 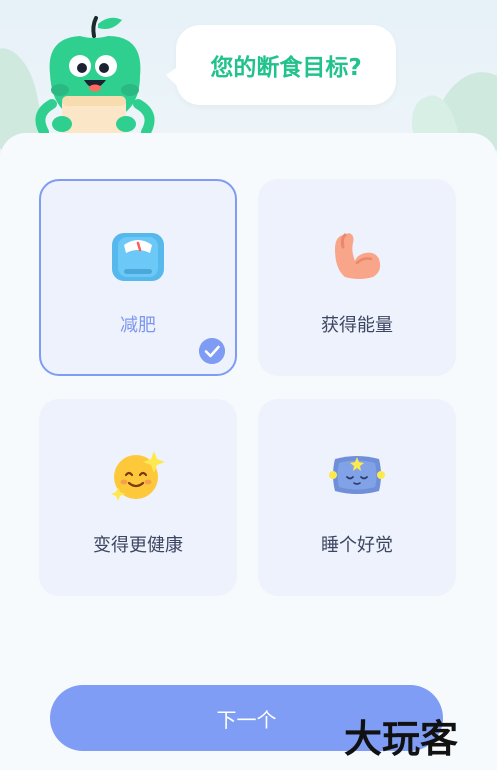 What do you see at coordinates (286, 68) in the screenshot?
I see `question-text: 您的断食目标?` at bounding box center [286, 68].